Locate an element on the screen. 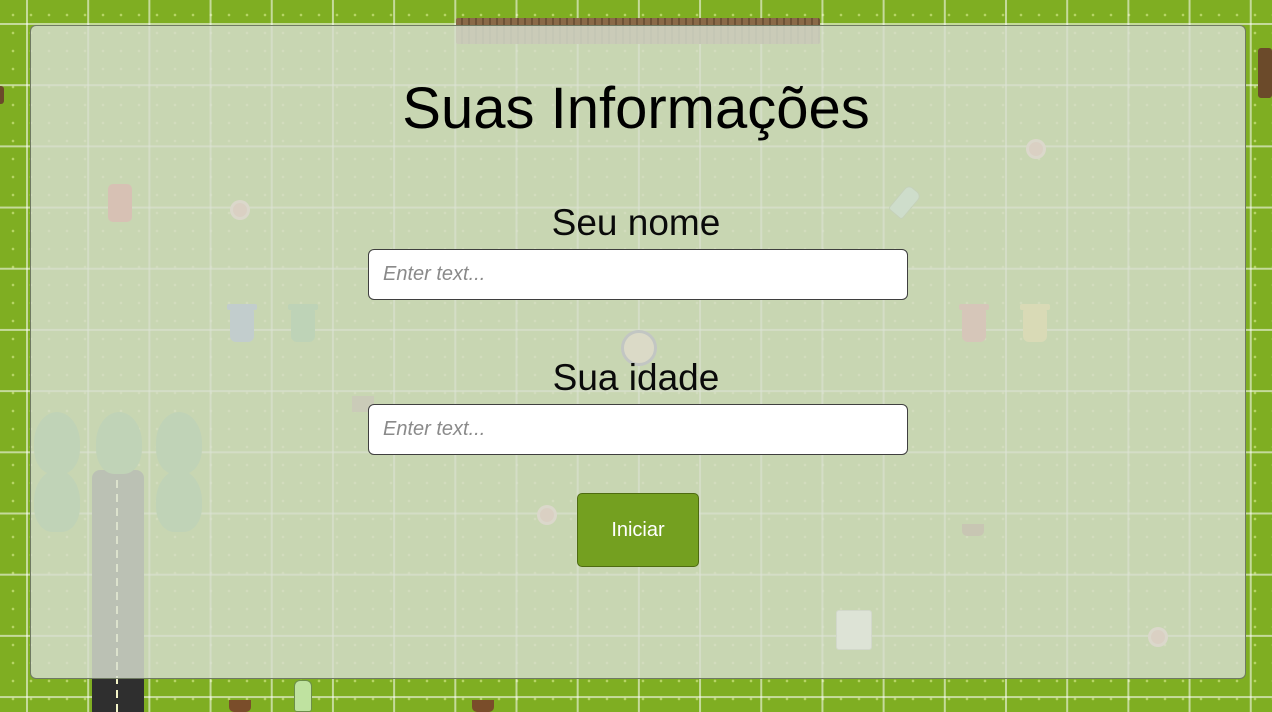  bottle-icon is located at coordinates (303, 696).